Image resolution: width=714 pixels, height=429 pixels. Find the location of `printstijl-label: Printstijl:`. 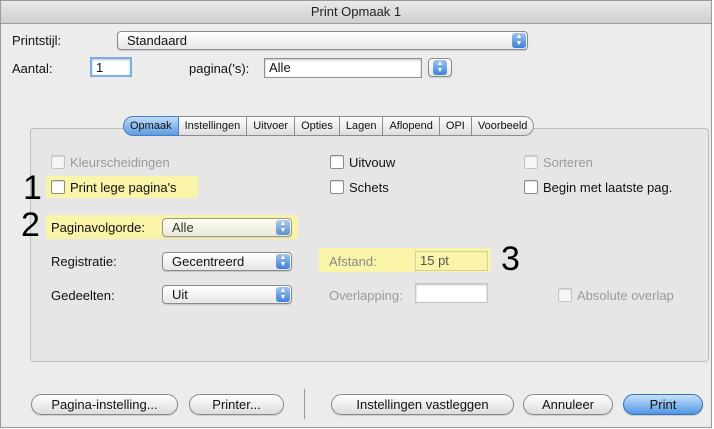

printstijl-label: Printstijl: is located at coordinates (37, 40).